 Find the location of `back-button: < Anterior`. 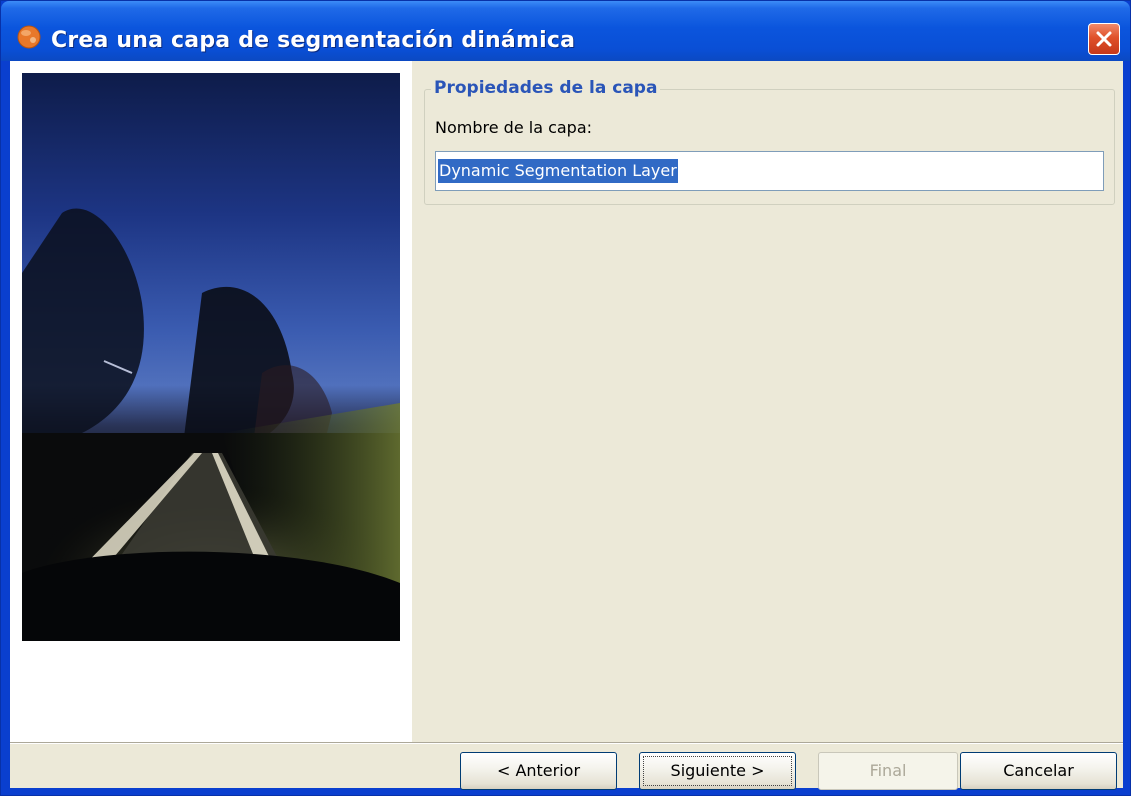

back-button: < Anterior is located at coordinates (538, 771).